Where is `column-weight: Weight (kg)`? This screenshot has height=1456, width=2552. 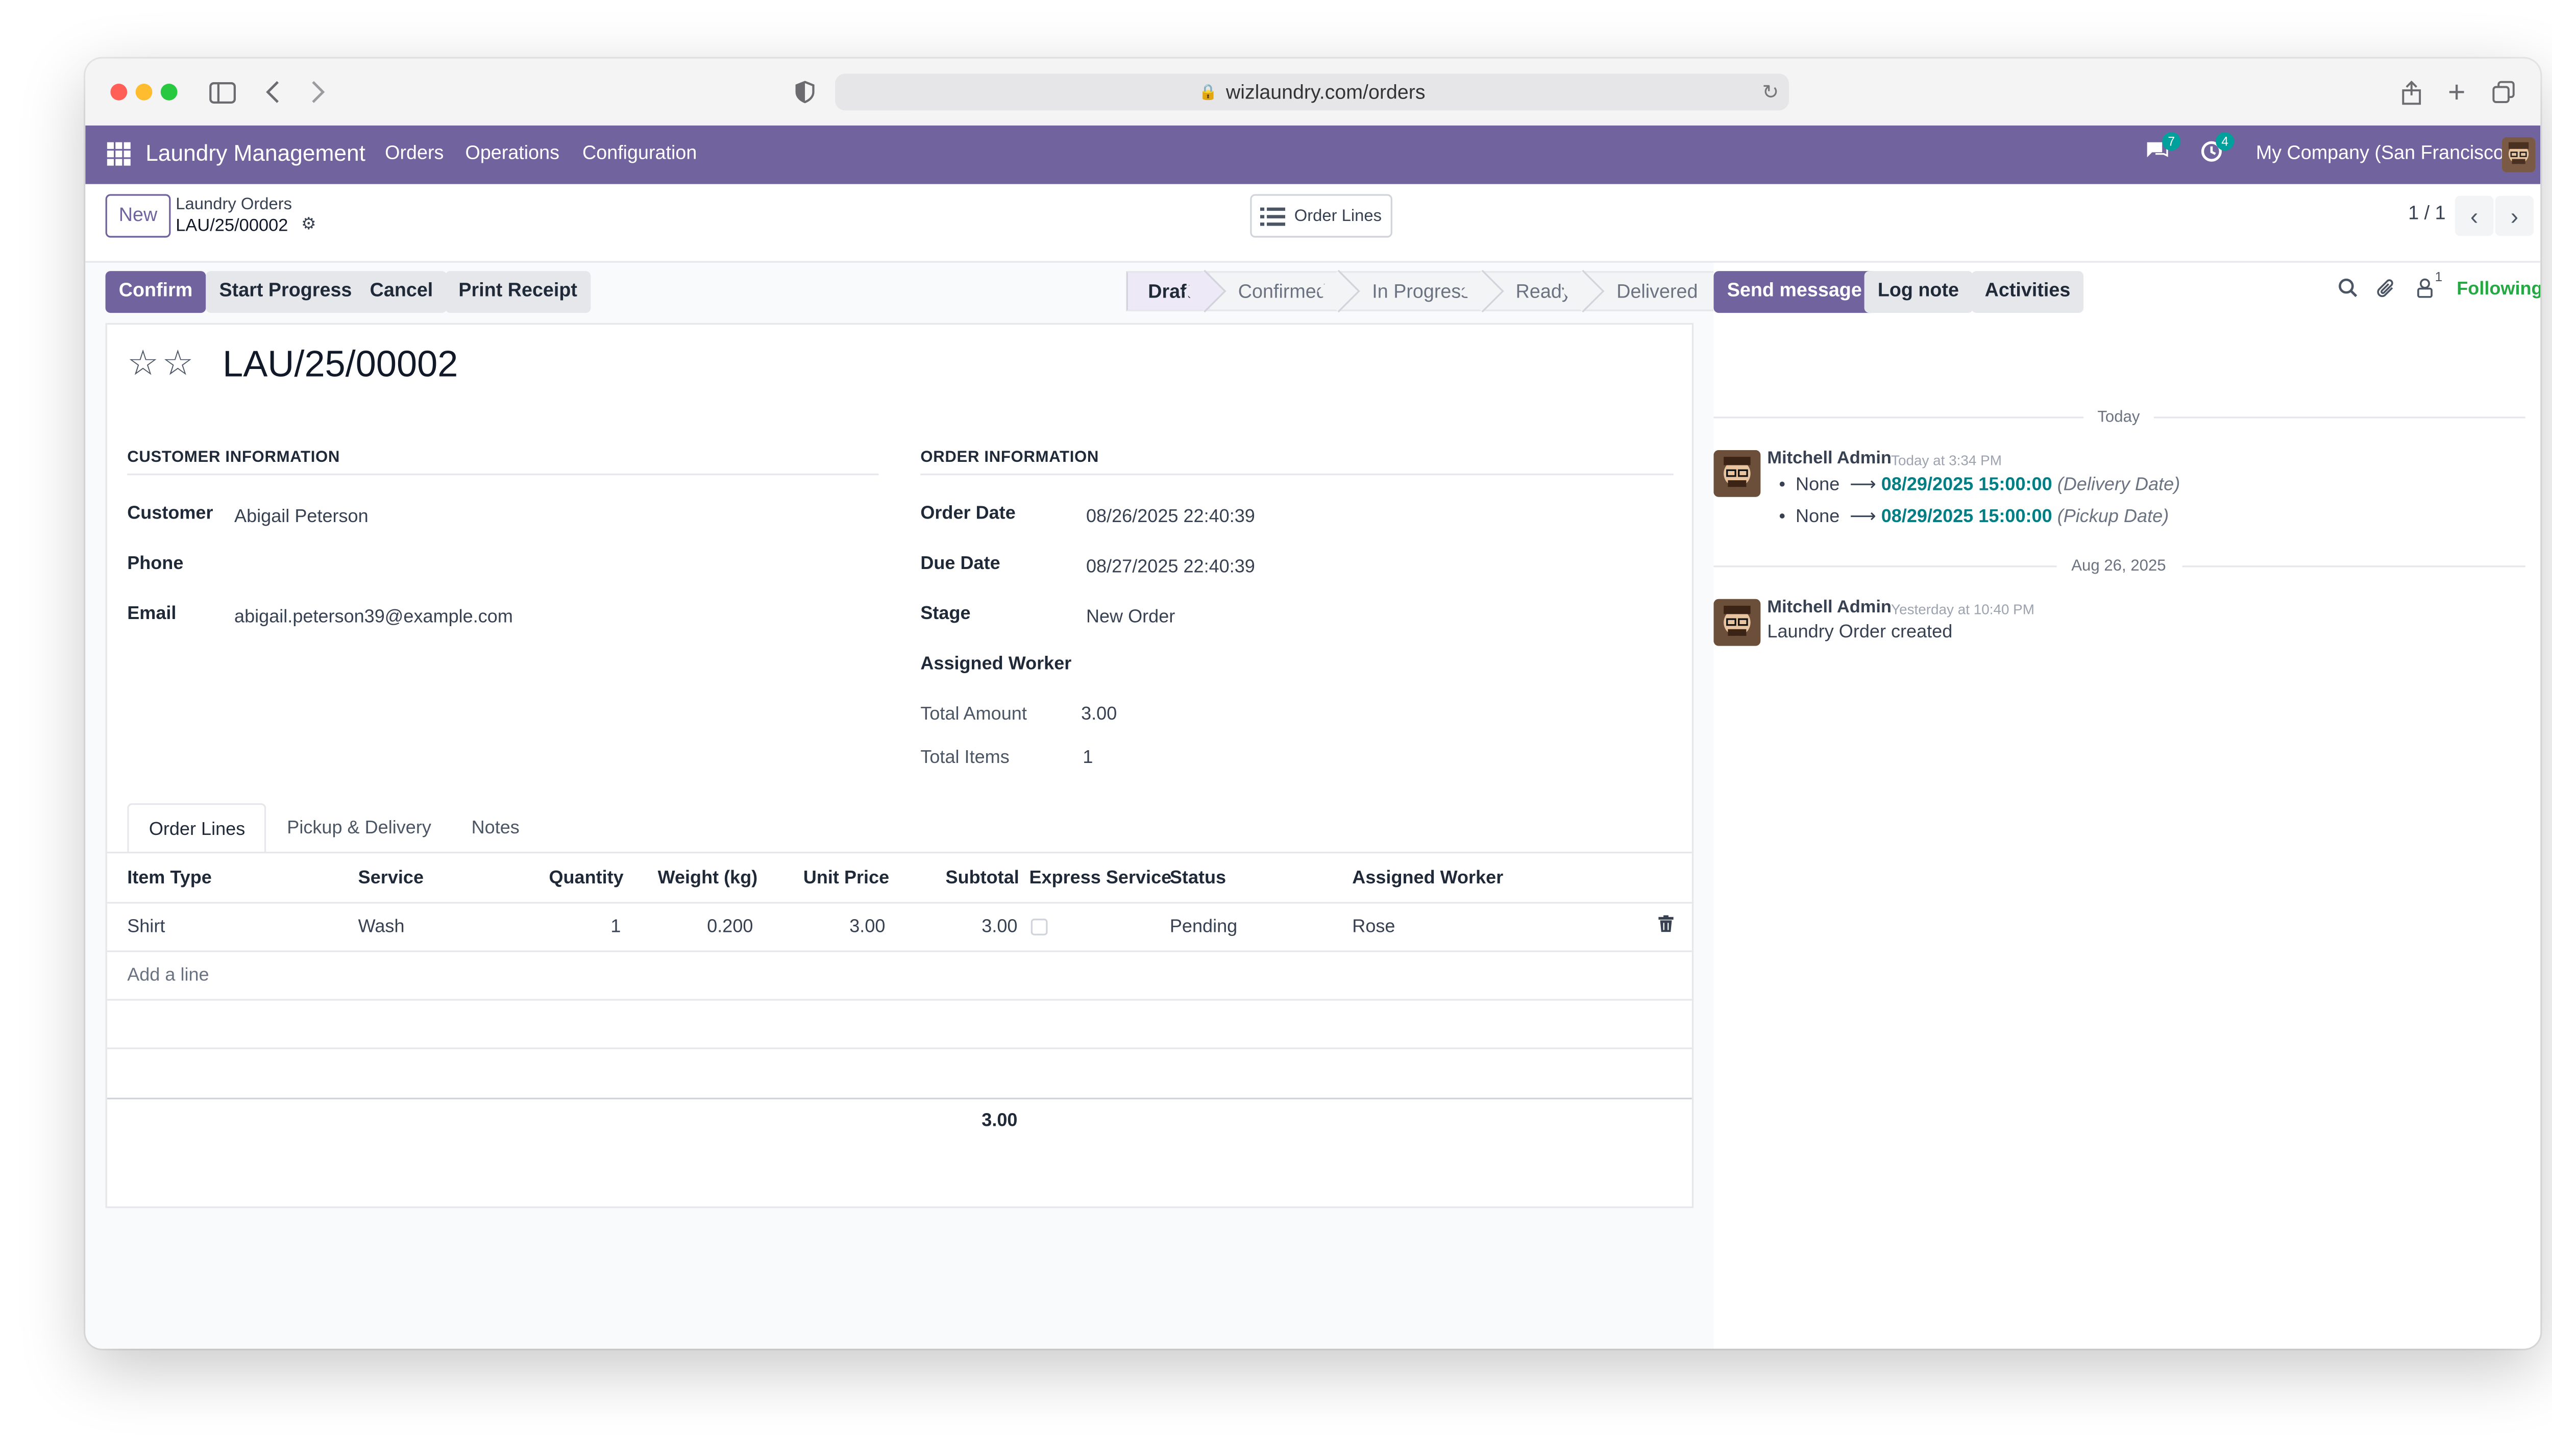
column-weight: Weight (kg) is located at coordinates (708, 879).